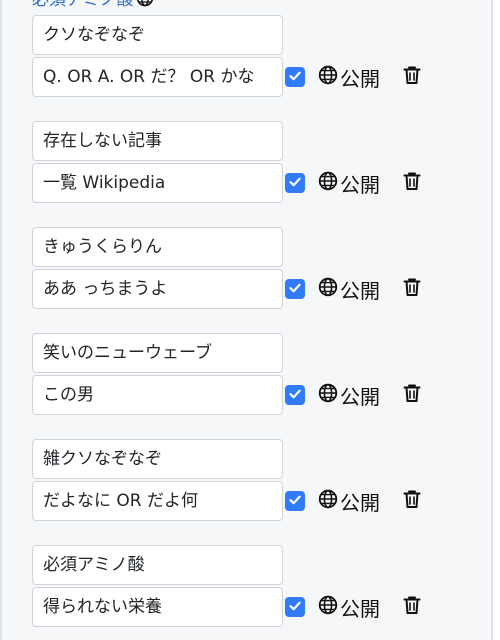  I want to click on entry-title-field: 笑いのニューウェーブ, so click(157, 353).